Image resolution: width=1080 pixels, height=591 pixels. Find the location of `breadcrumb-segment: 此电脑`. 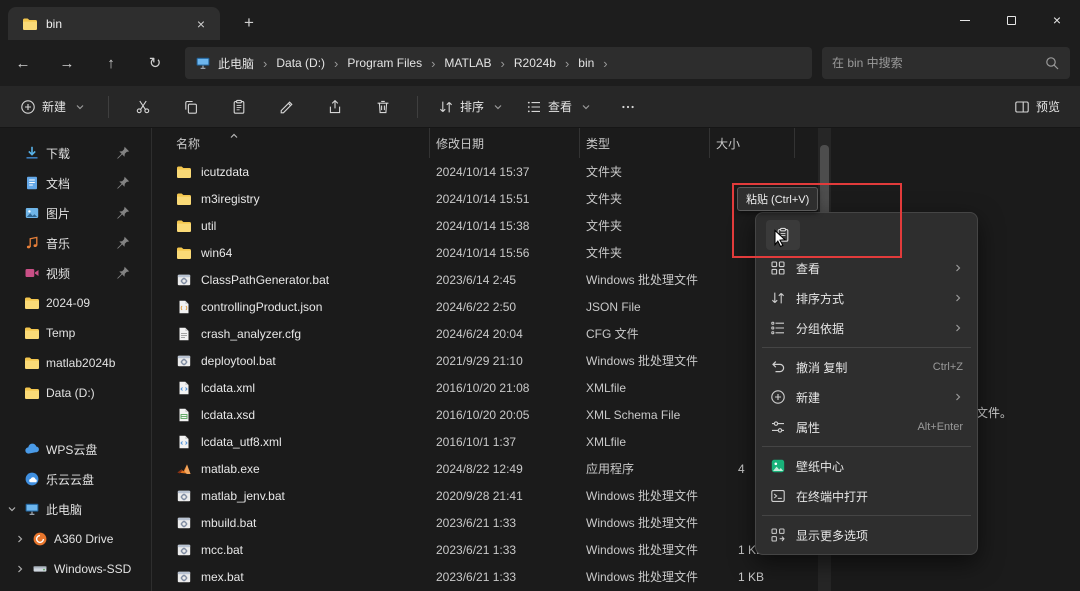

breadcrumb-segment: 此电脑 is located at coordinates (236, 63).